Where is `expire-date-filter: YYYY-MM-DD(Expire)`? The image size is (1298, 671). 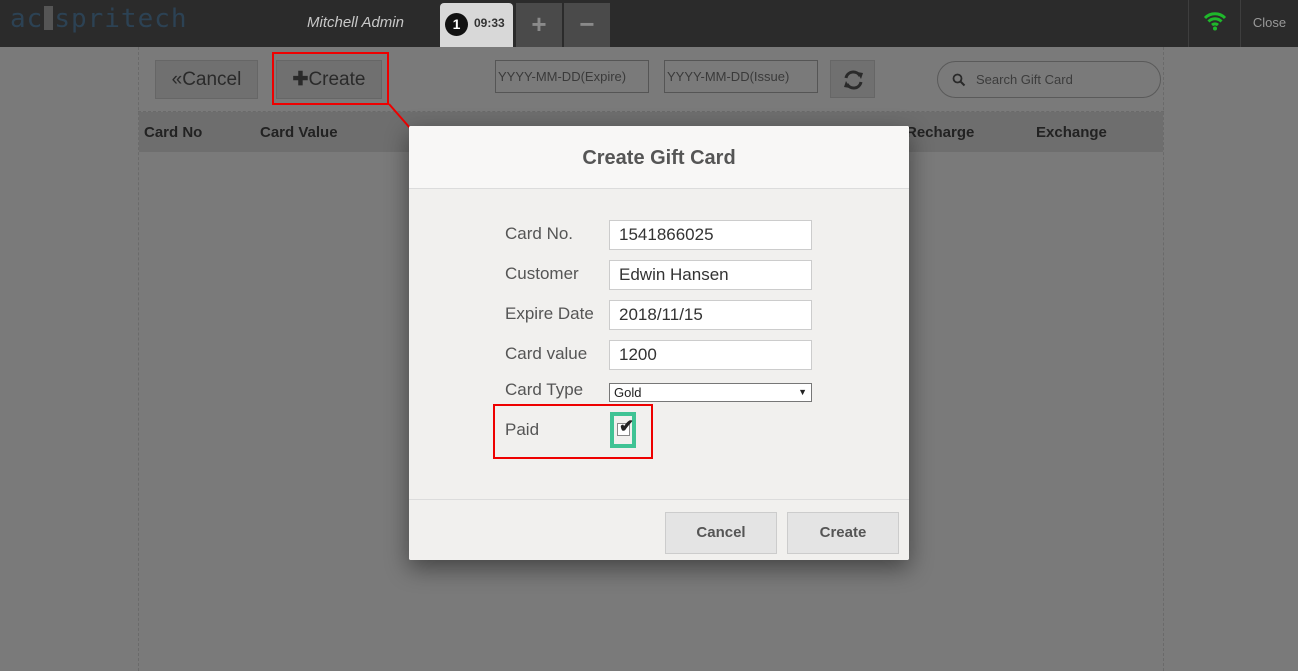
expire-date-filter: YYYY-MM-DD(Expire) is located at coordinates (572, 76).